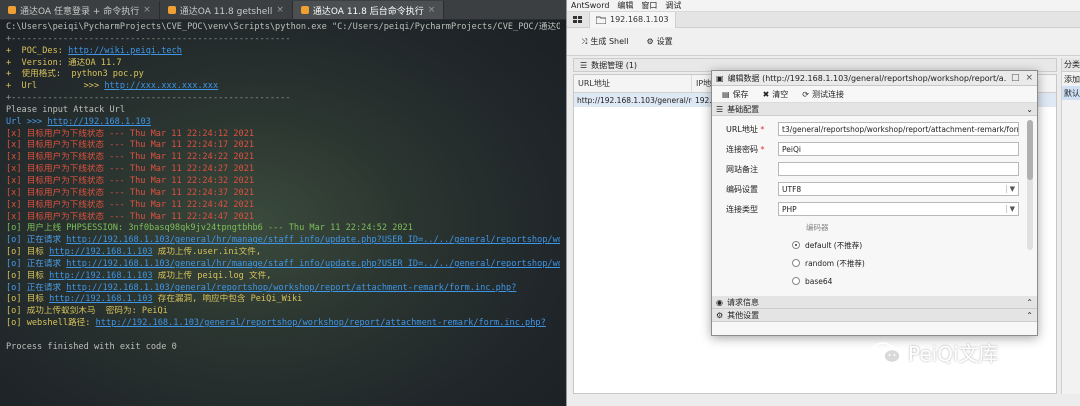 Image resolution: width=1080 pixels, height=406 pixels. I want to click on request-icon: ◉, so click(719, 302).